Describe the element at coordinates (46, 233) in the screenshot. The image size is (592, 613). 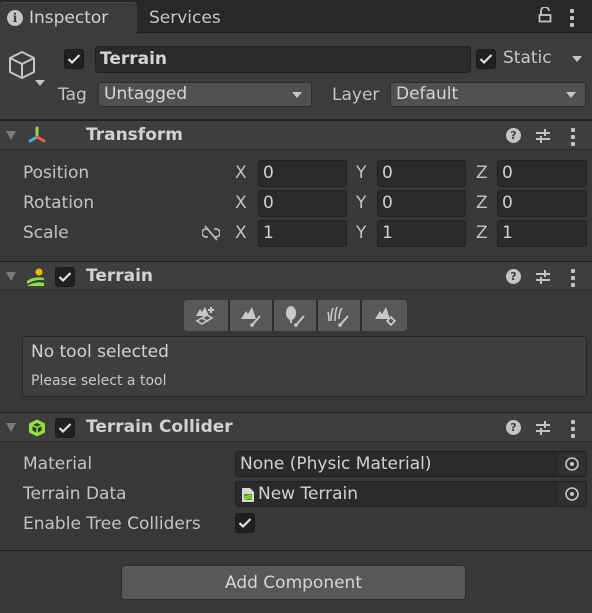
I see `scale-label: Scale` at that location.